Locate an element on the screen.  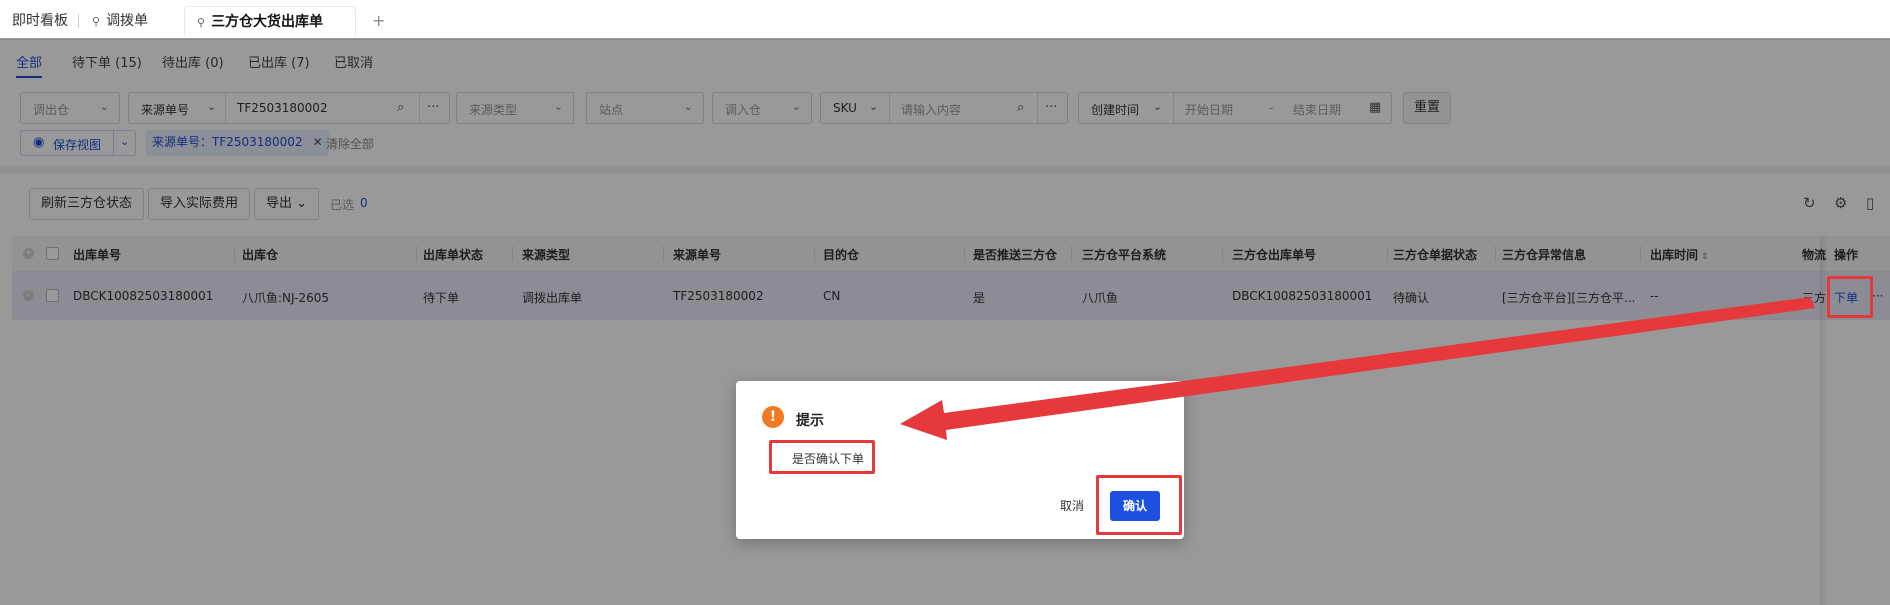
annotation-box-message is located at coordinates (822, 457).